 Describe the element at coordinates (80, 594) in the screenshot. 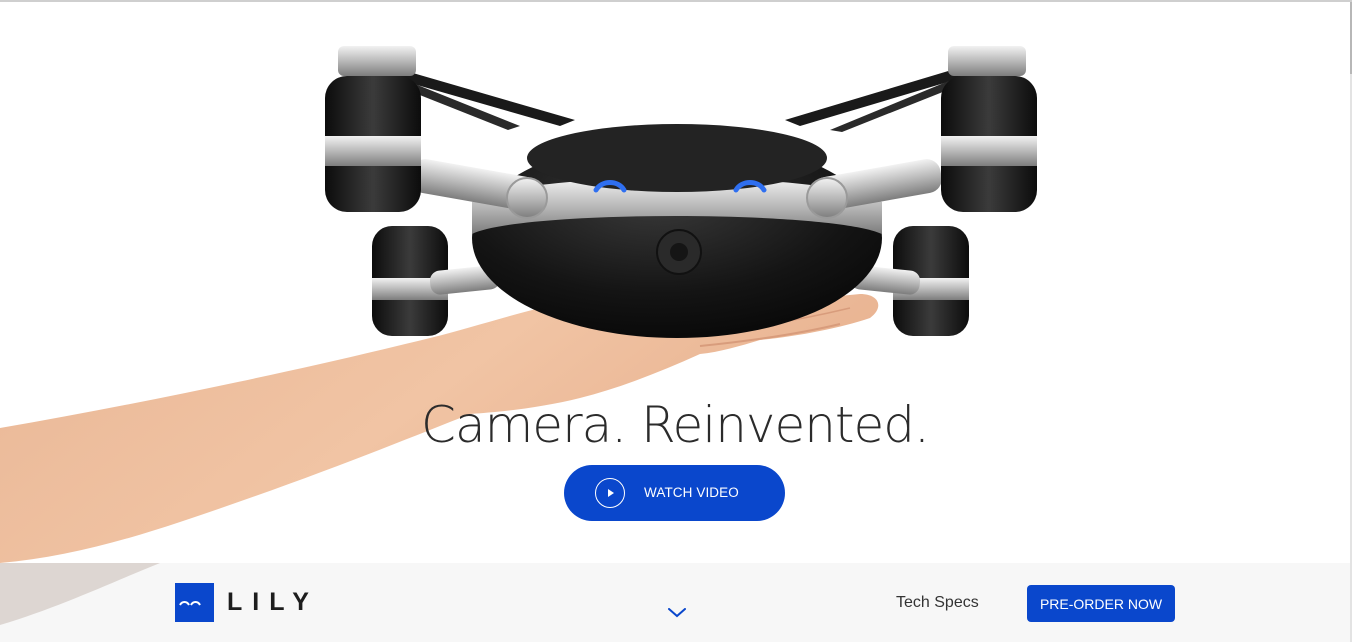

I see `arm-image-continuation` at that location.